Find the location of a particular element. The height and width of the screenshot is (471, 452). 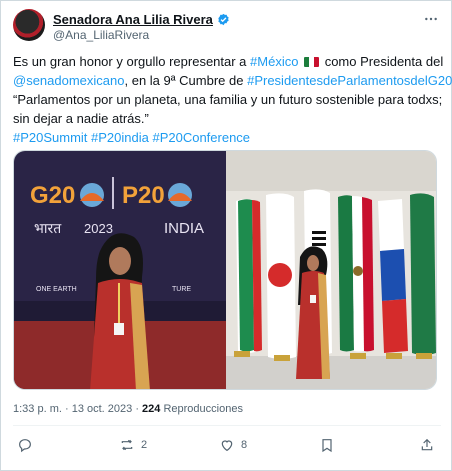

tweet-date: 13 oct. 2023 is located at coordinates (102, 409).